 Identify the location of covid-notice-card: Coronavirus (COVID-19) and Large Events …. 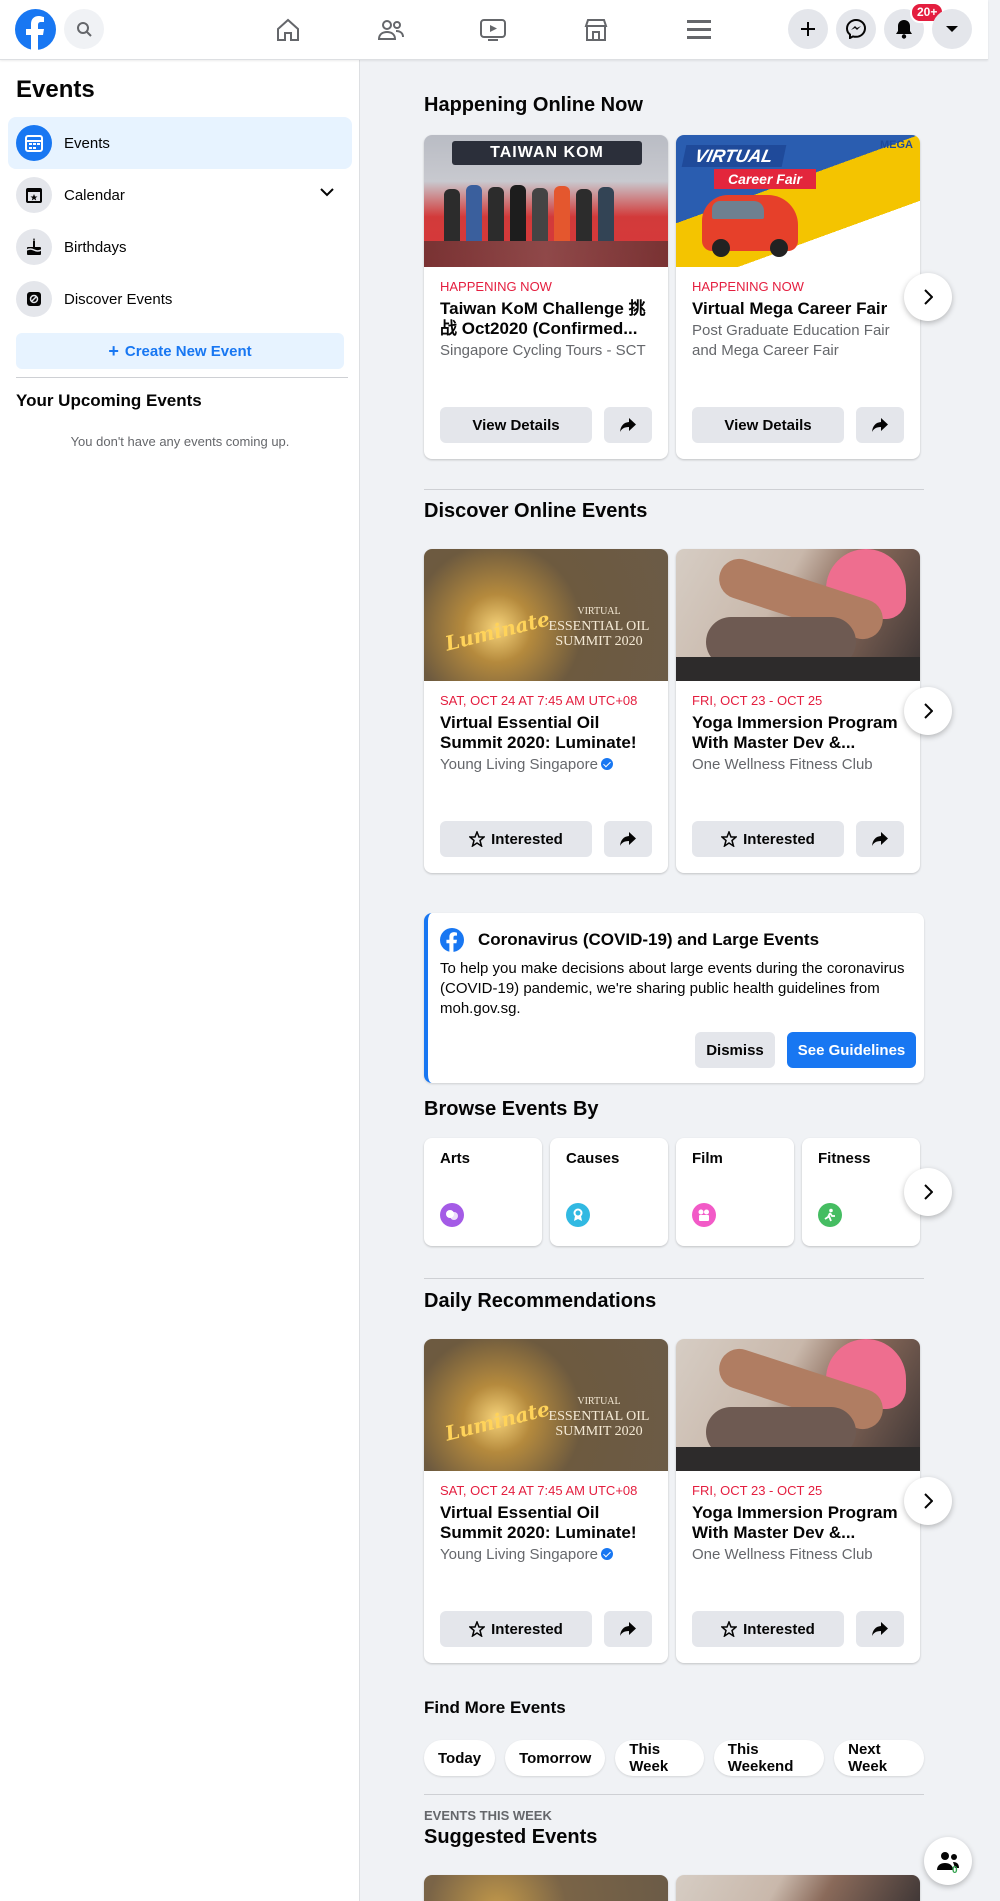
(674, 998).